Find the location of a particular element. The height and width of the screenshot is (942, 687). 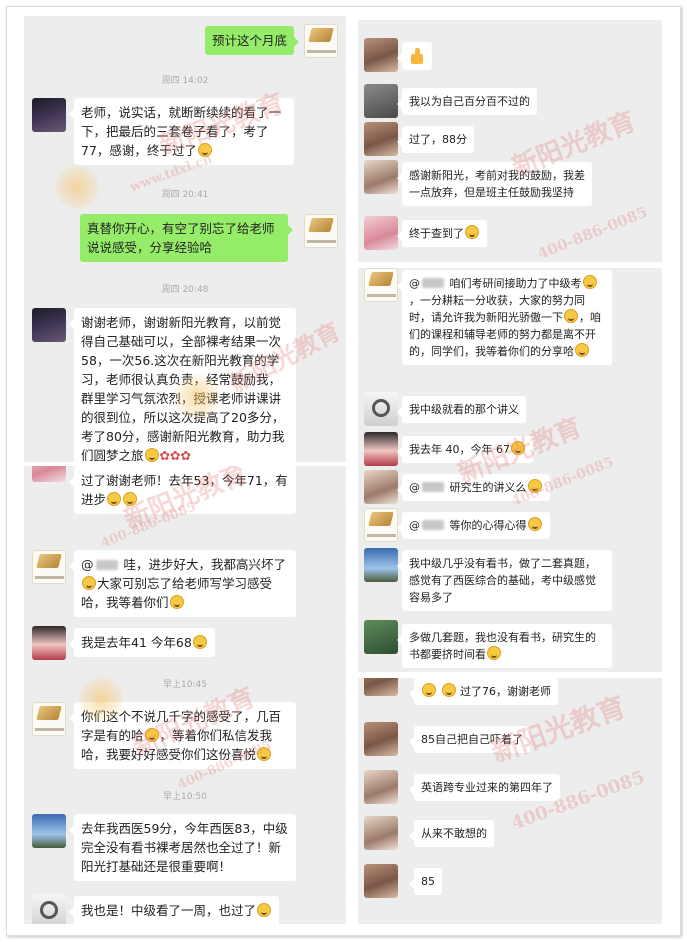

timestamp: 周四 20:41 is located at coordinates (185, 195).